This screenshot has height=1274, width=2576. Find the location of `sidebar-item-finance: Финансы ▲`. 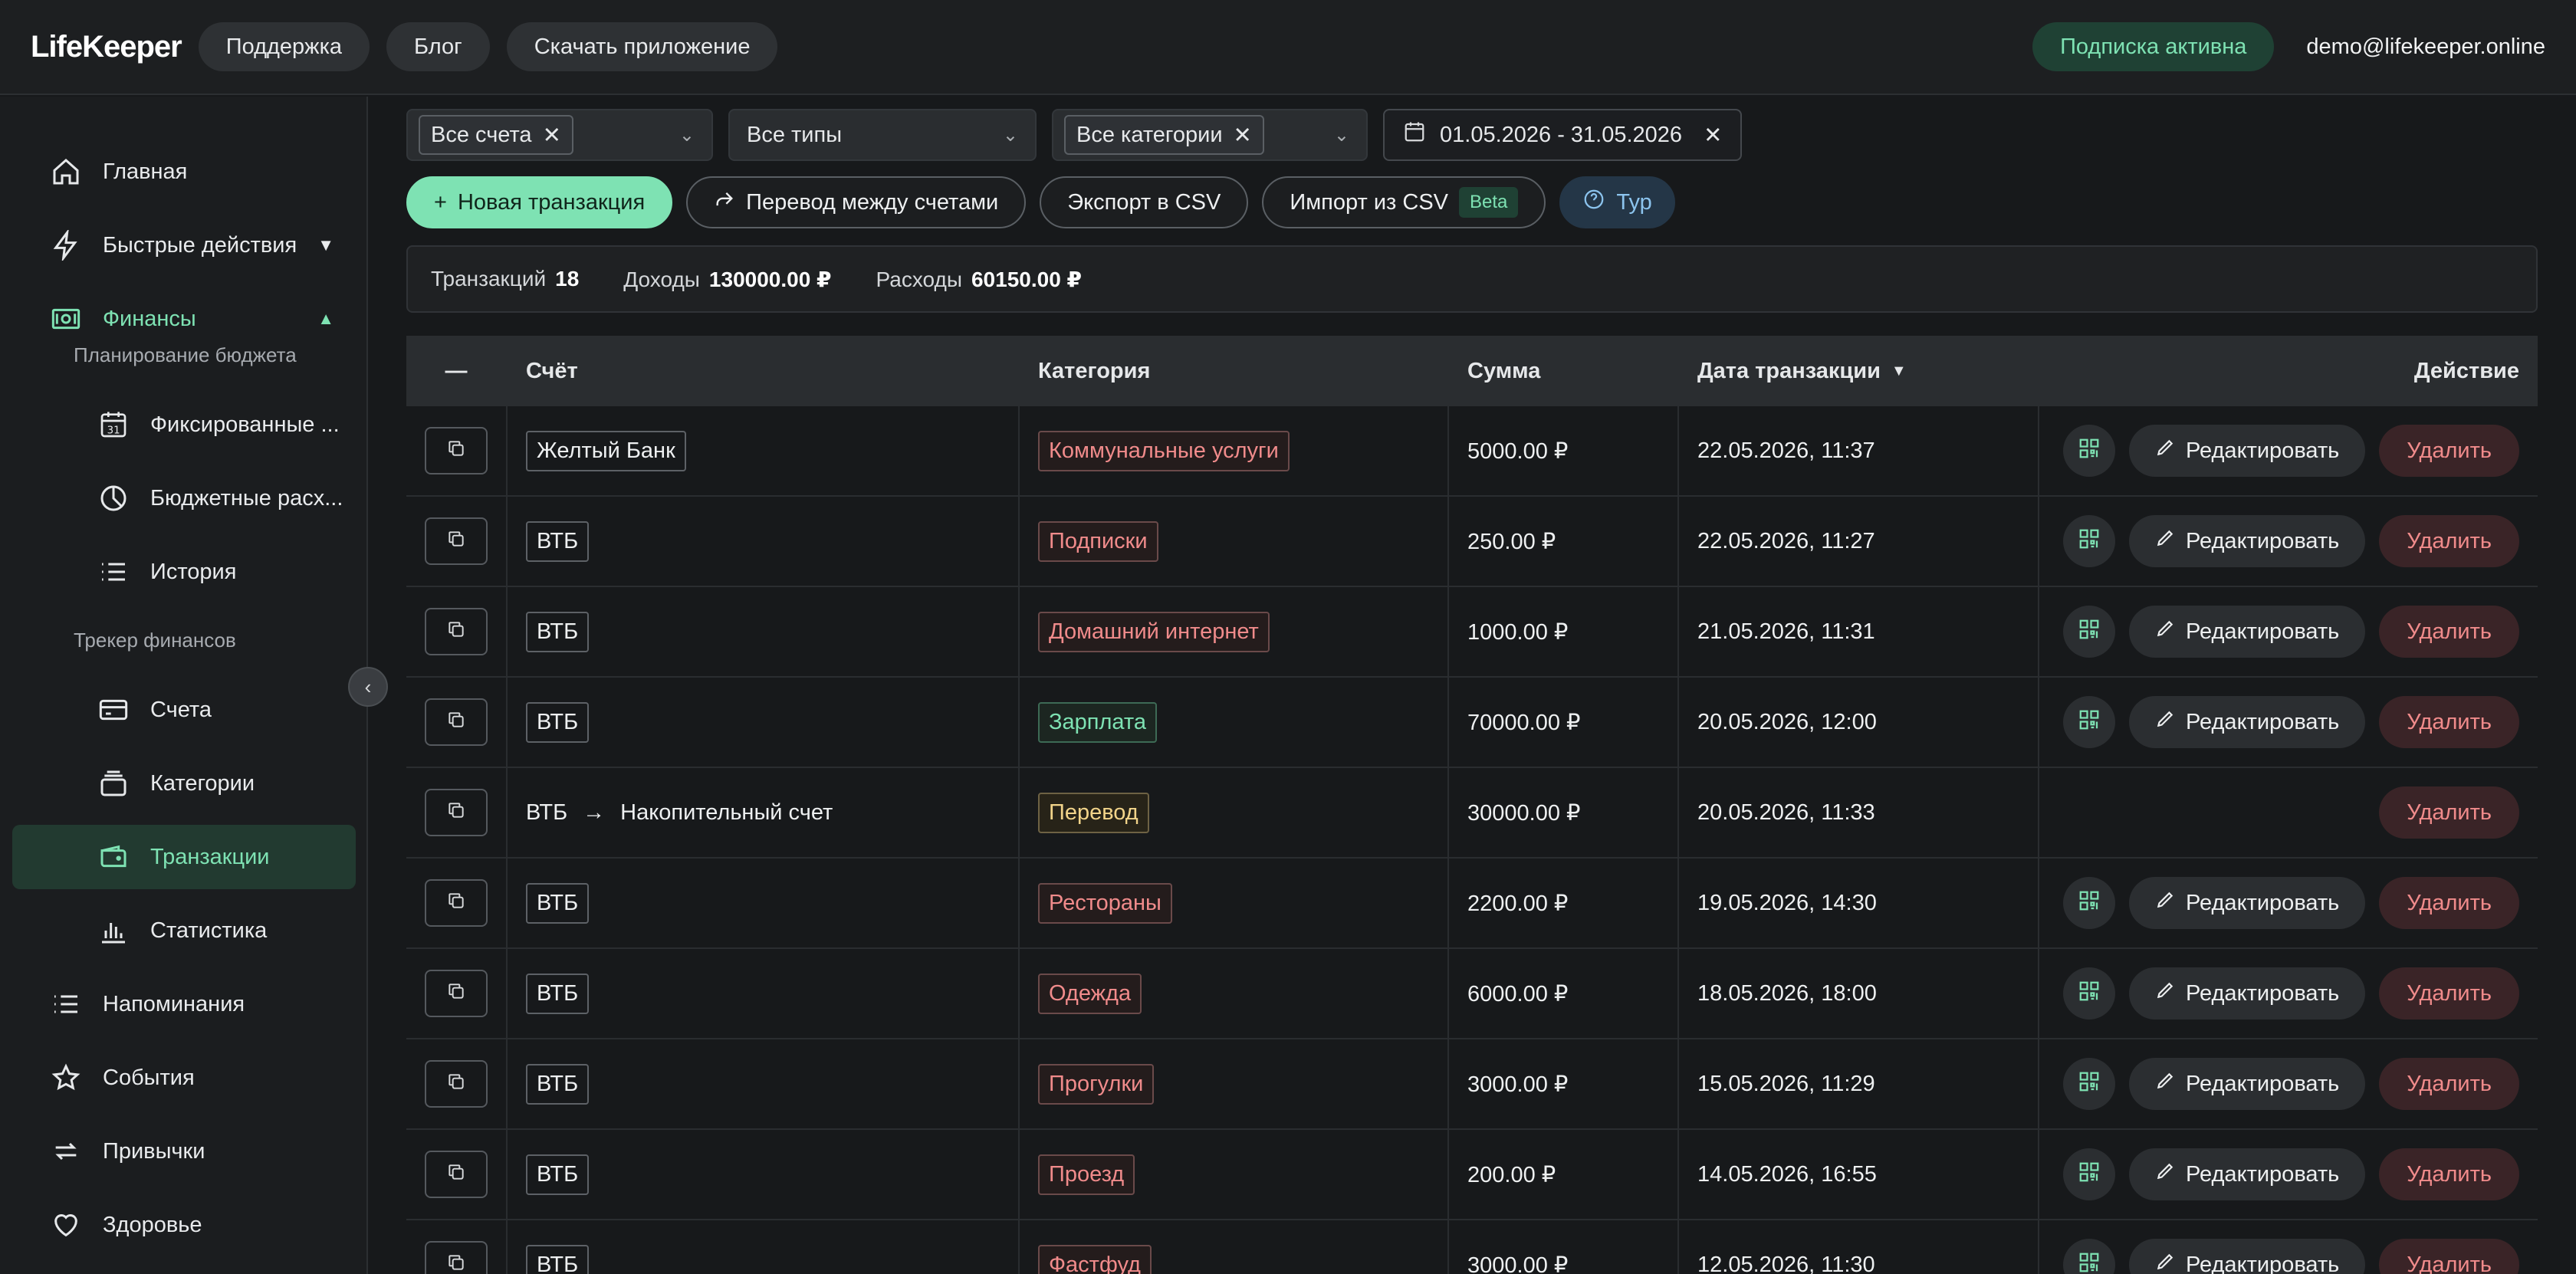

sidebar-item-finance: Финансы ▲ is located at coordinates (184, 319).